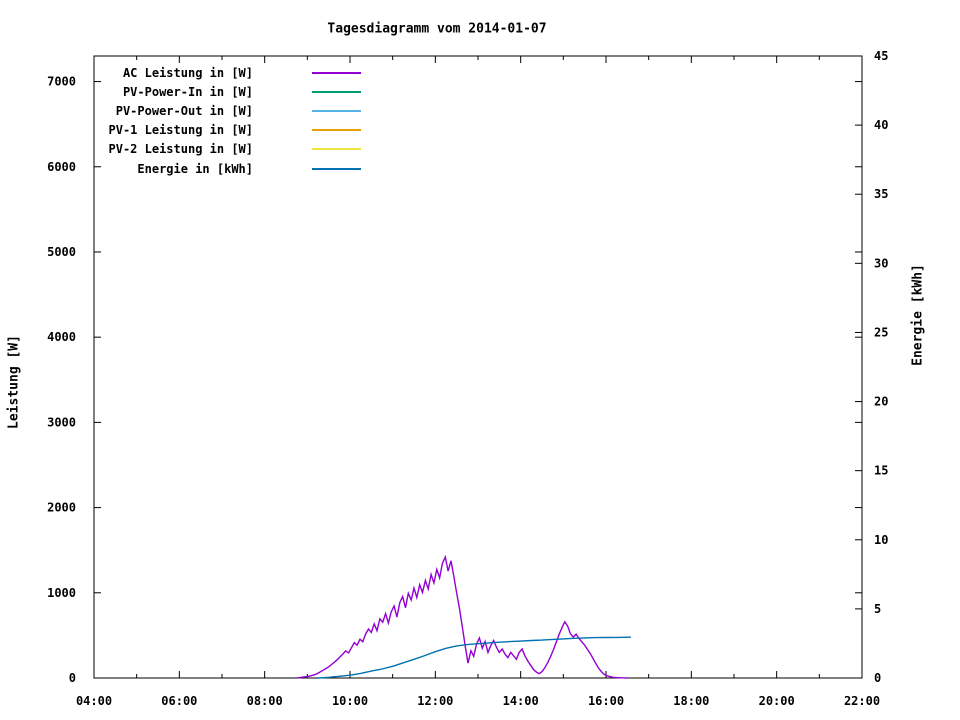  What do you see at coordinates (187, 91) in the screenshot?
I see `legend-label: PV-Power-In in [W]` at bounding box center [187, 91].